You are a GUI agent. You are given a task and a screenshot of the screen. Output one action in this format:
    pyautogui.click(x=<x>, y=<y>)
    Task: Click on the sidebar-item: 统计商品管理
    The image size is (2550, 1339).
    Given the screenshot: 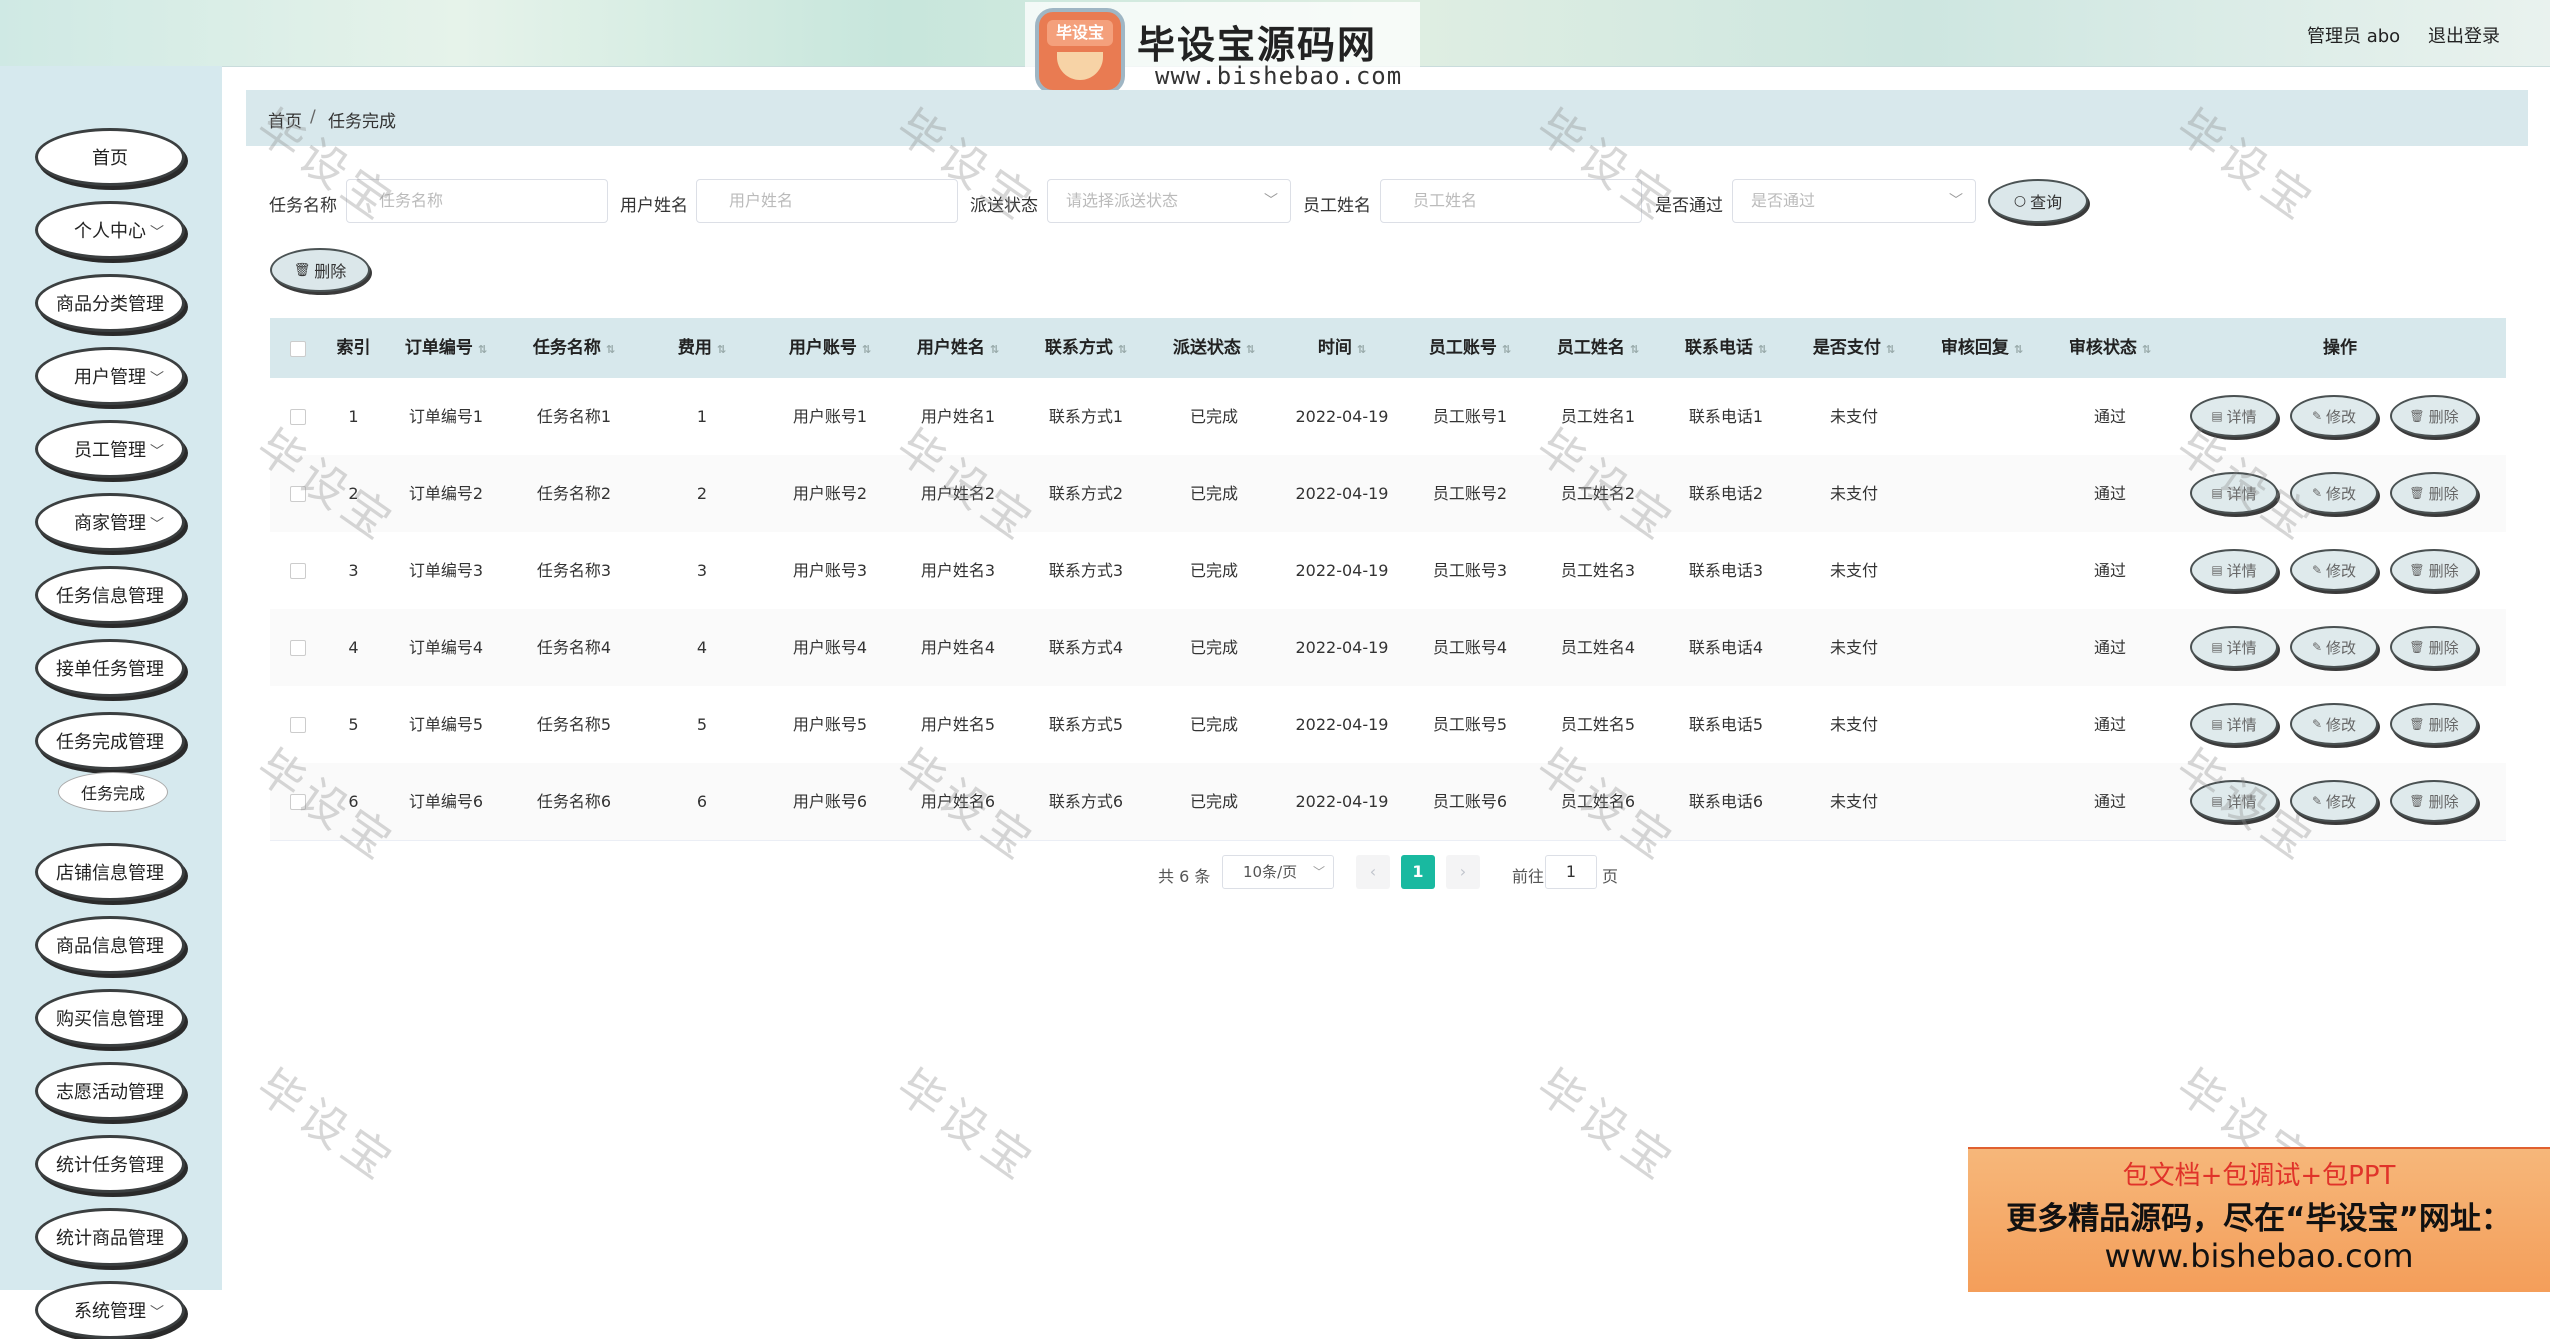 What is the action you would take?
    pyautogui.click(x=110, y=1237)
    